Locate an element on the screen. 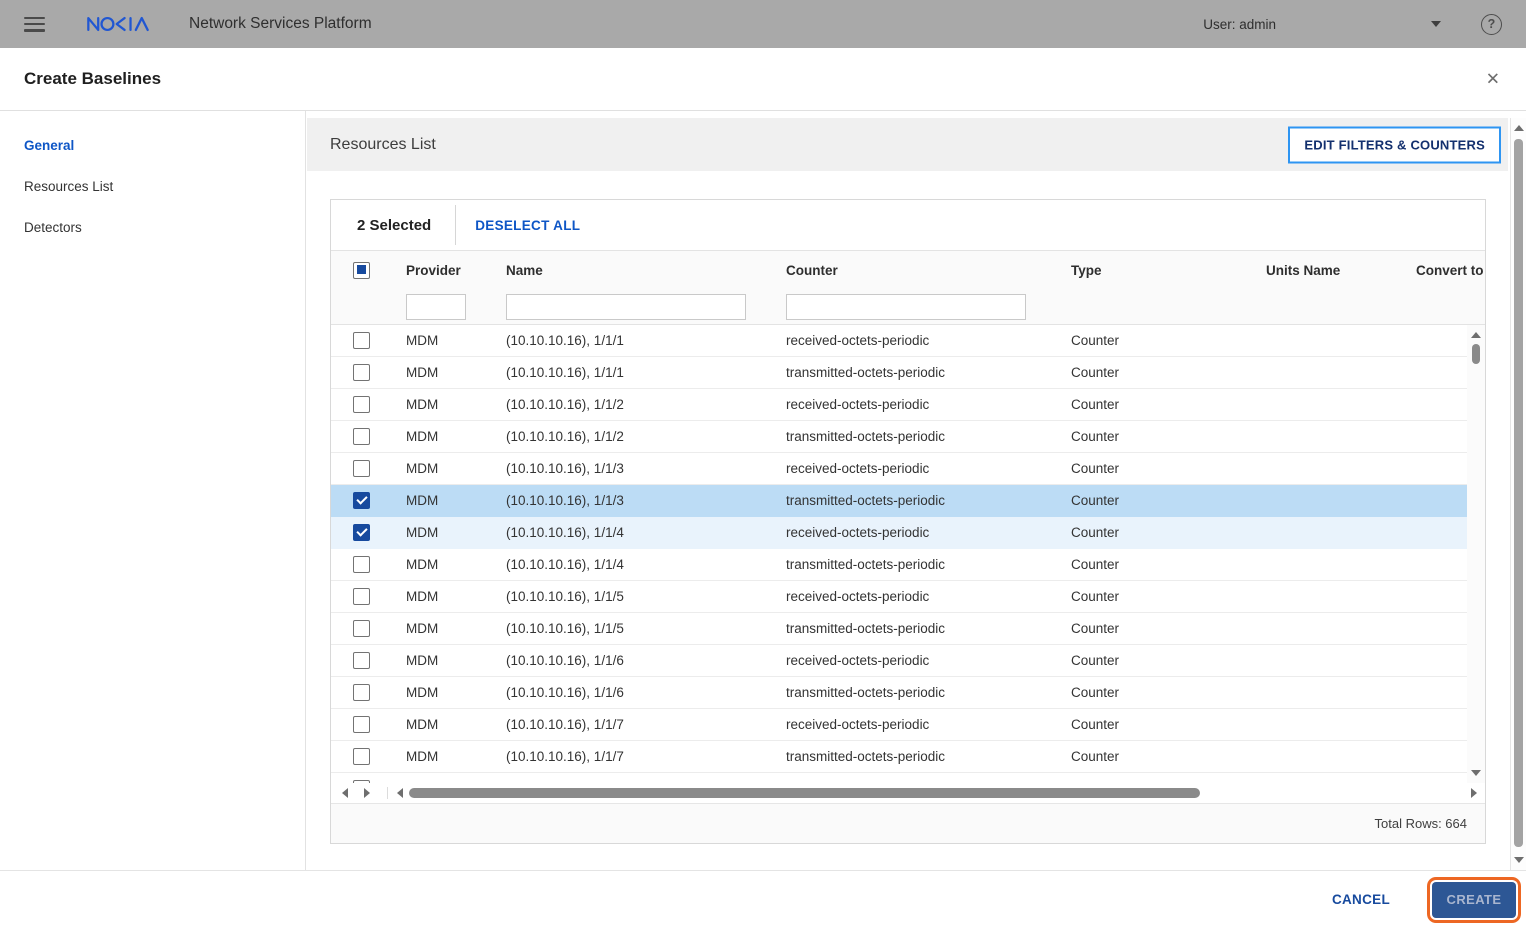 This screenshot has height=928, width=1526. page-scrollbar-thumb is located at coordinates (1518, 493).